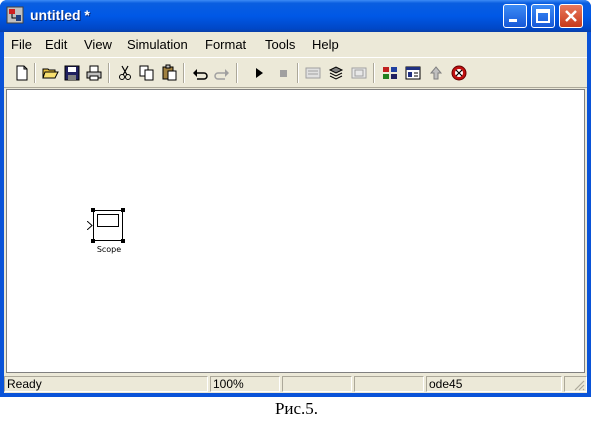 The image size is (593, 421). What do you see at coordinates (72, 73) in the screenshot?
I see `save-icon` at bounding box center [72, 73].